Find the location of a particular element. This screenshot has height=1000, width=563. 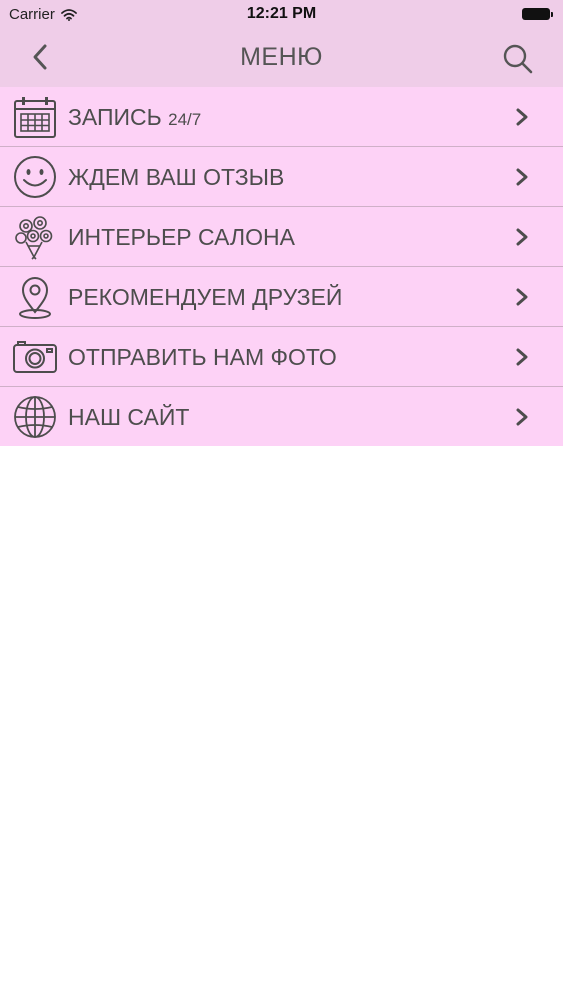

menu-item-label: НАШ САЙТ is located at coordinates (129, 417).